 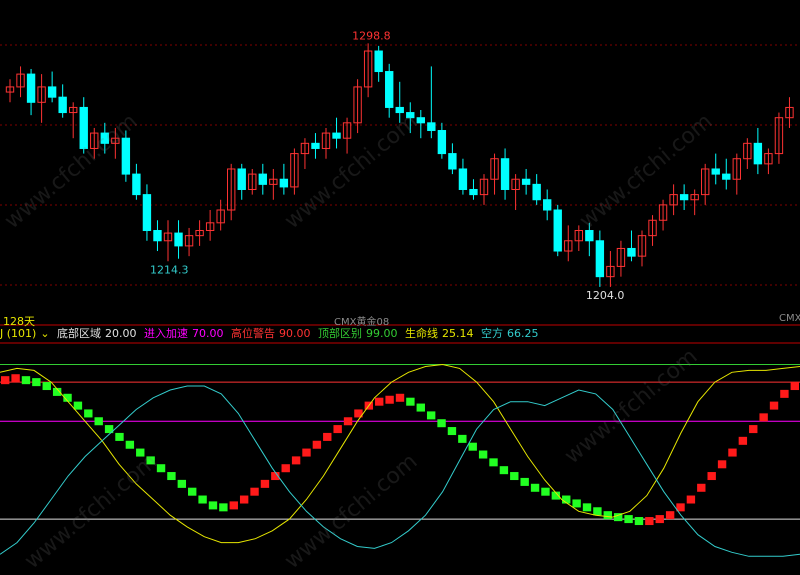 I want to click on symbol-label-right: CMX, so click(x=789, y=318).